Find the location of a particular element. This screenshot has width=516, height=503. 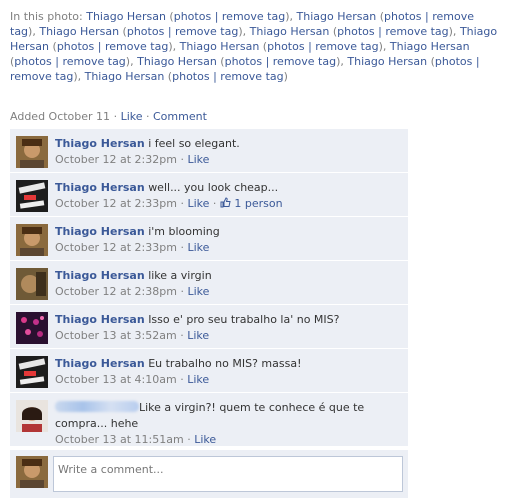

comment-text: i'm blooming is located at coordinates (184, 231).